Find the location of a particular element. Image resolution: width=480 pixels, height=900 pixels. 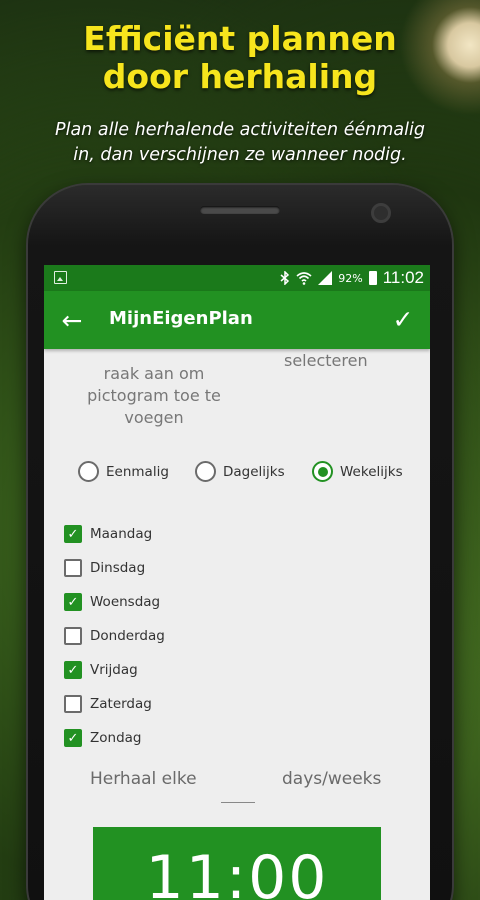

add-icon-hint: raak aan om pictogram toe te voegen is located at coordinates (154, 396).